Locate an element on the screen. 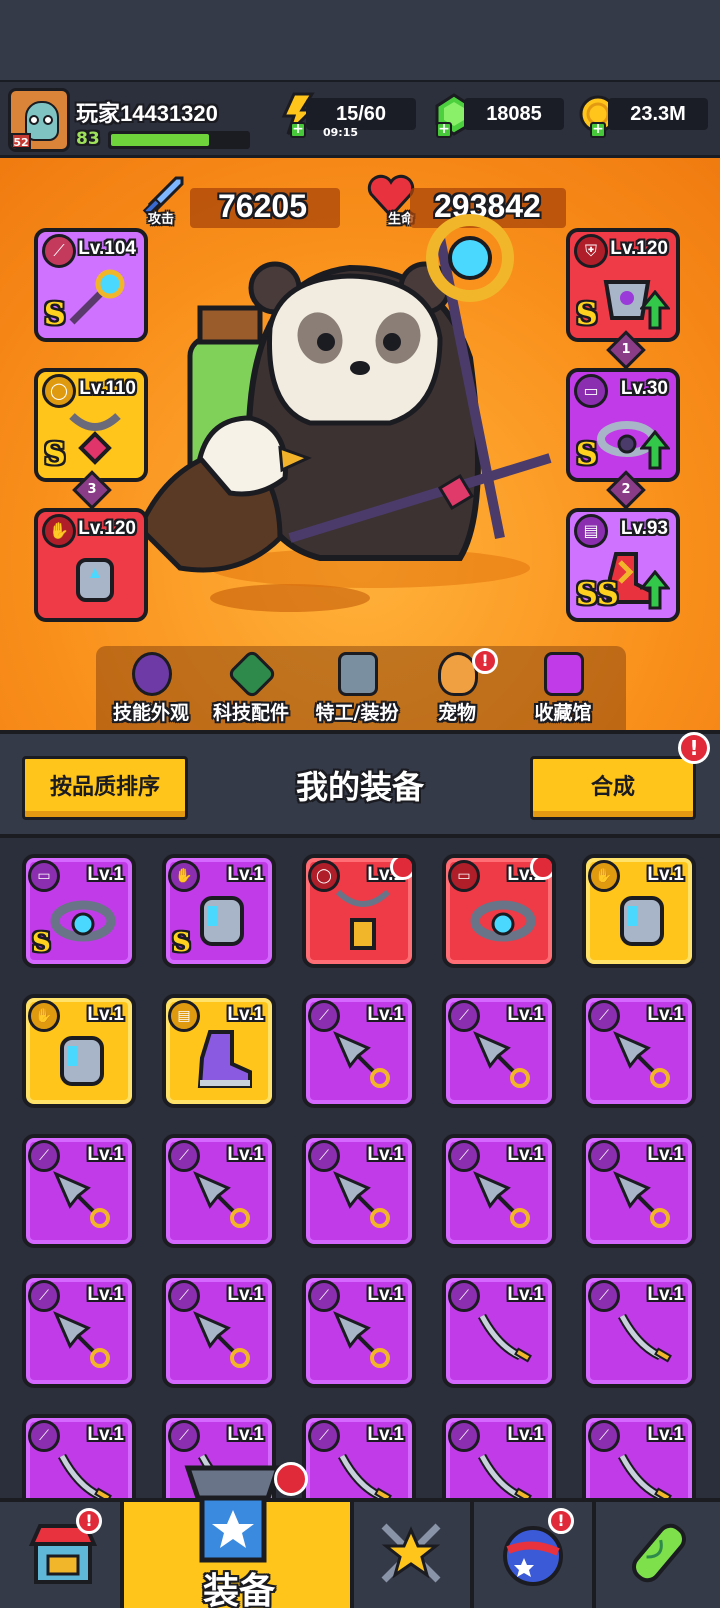  staff-gear-icon is located at coordinates (97, 297).